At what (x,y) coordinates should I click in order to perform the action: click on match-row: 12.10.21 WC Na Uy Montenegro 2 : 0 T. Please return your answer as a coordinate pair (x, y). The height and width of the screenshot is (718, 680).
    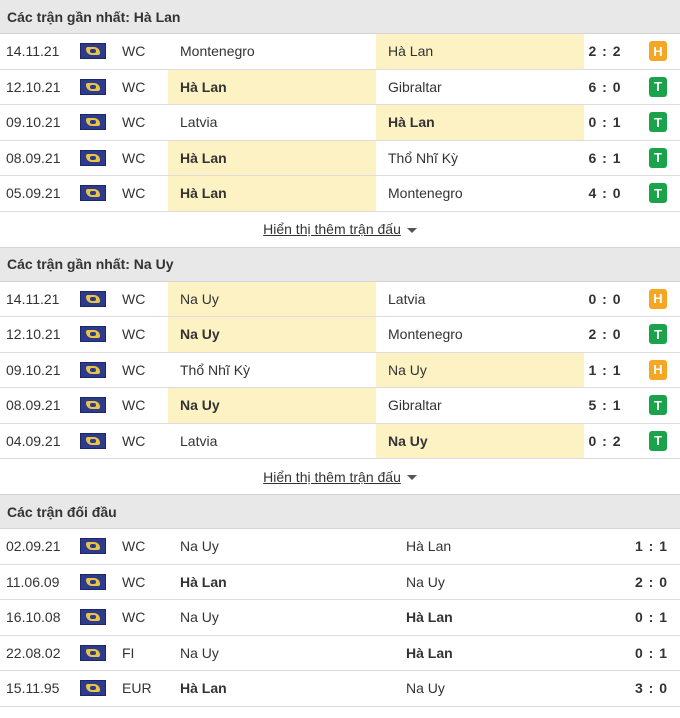
    Looking at the image, I should click on (340, 335).